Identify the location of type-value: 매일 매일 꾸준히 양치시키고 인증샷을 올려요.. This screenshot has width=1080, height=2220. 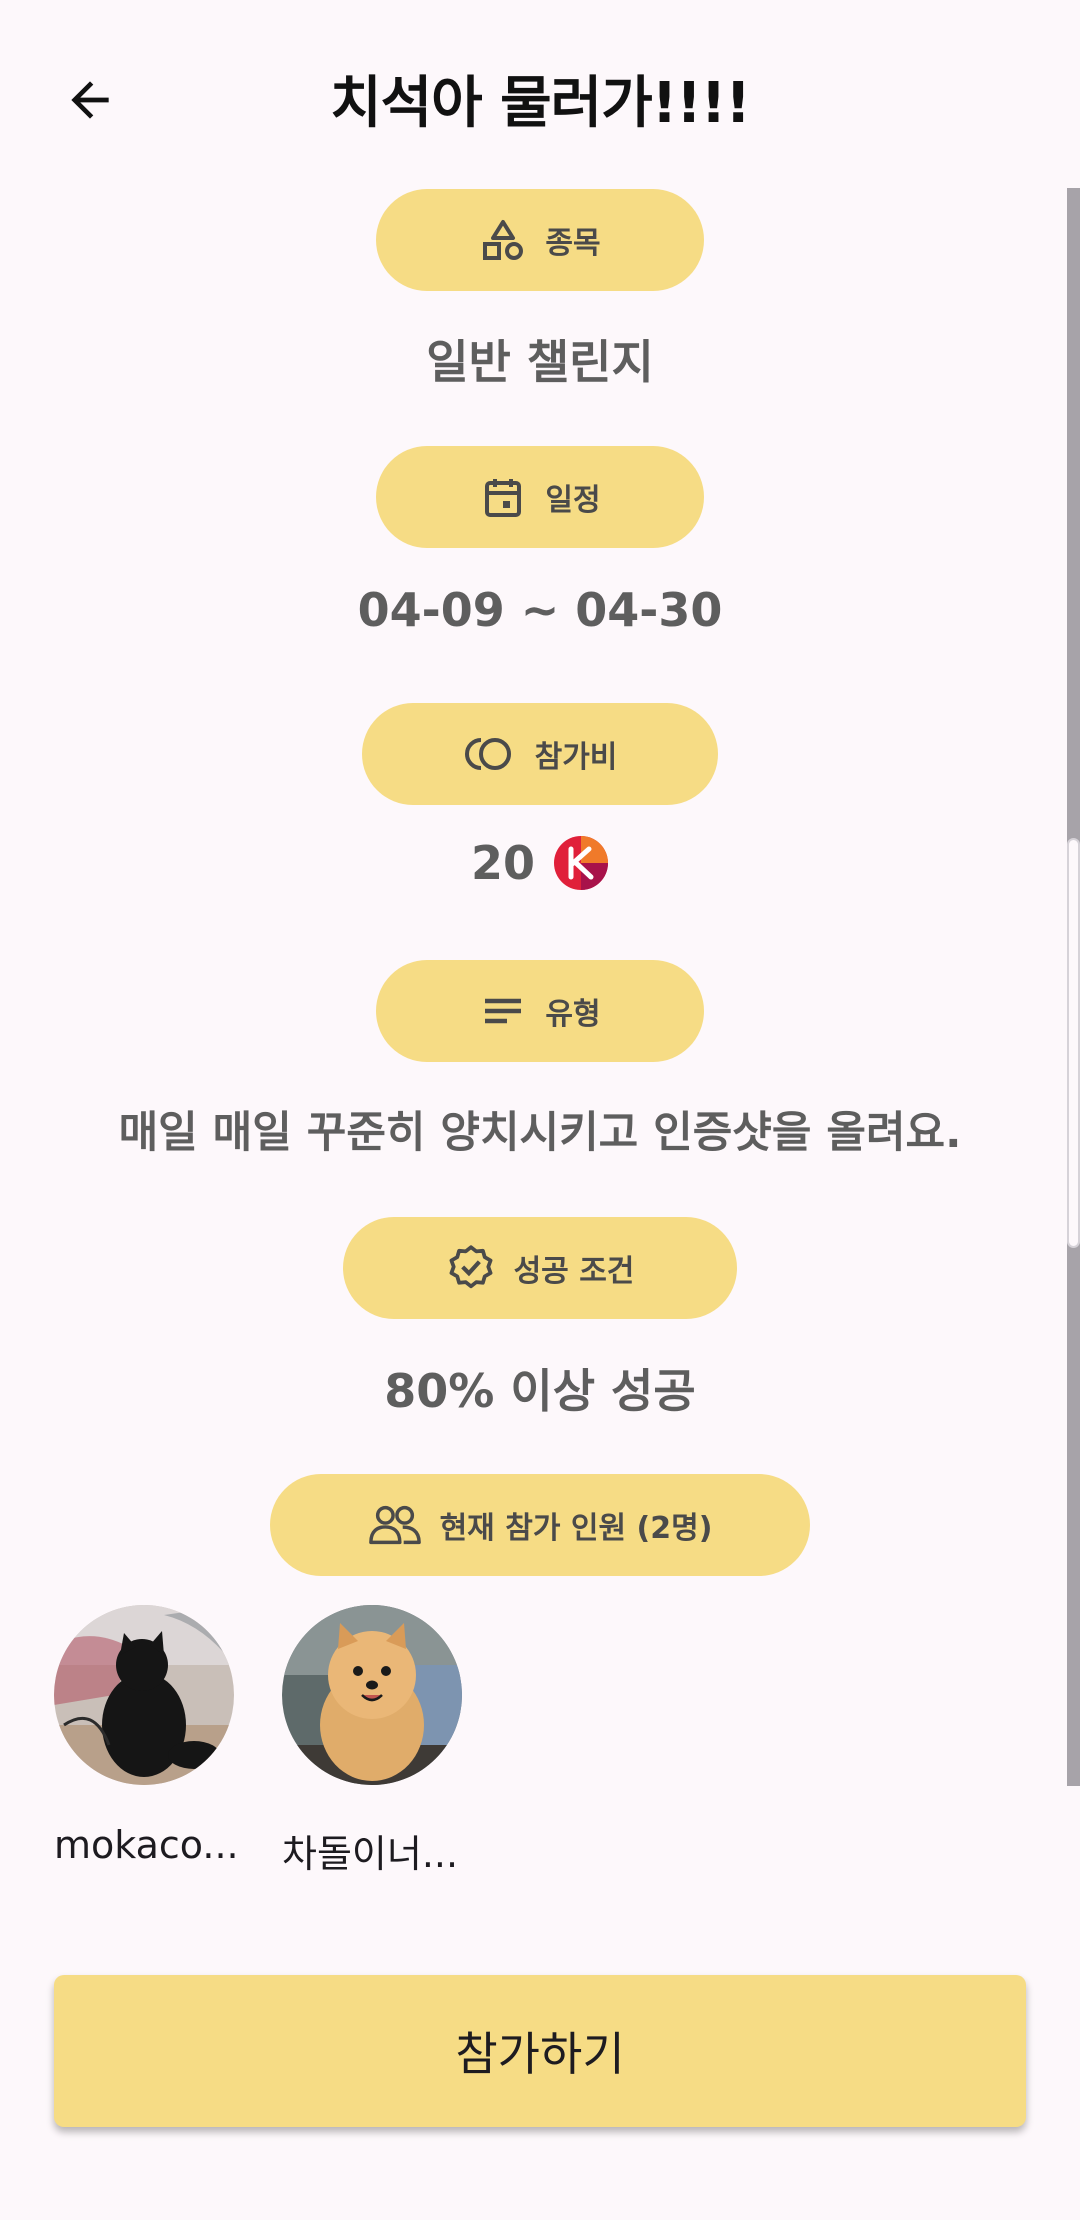
(540, 1133).